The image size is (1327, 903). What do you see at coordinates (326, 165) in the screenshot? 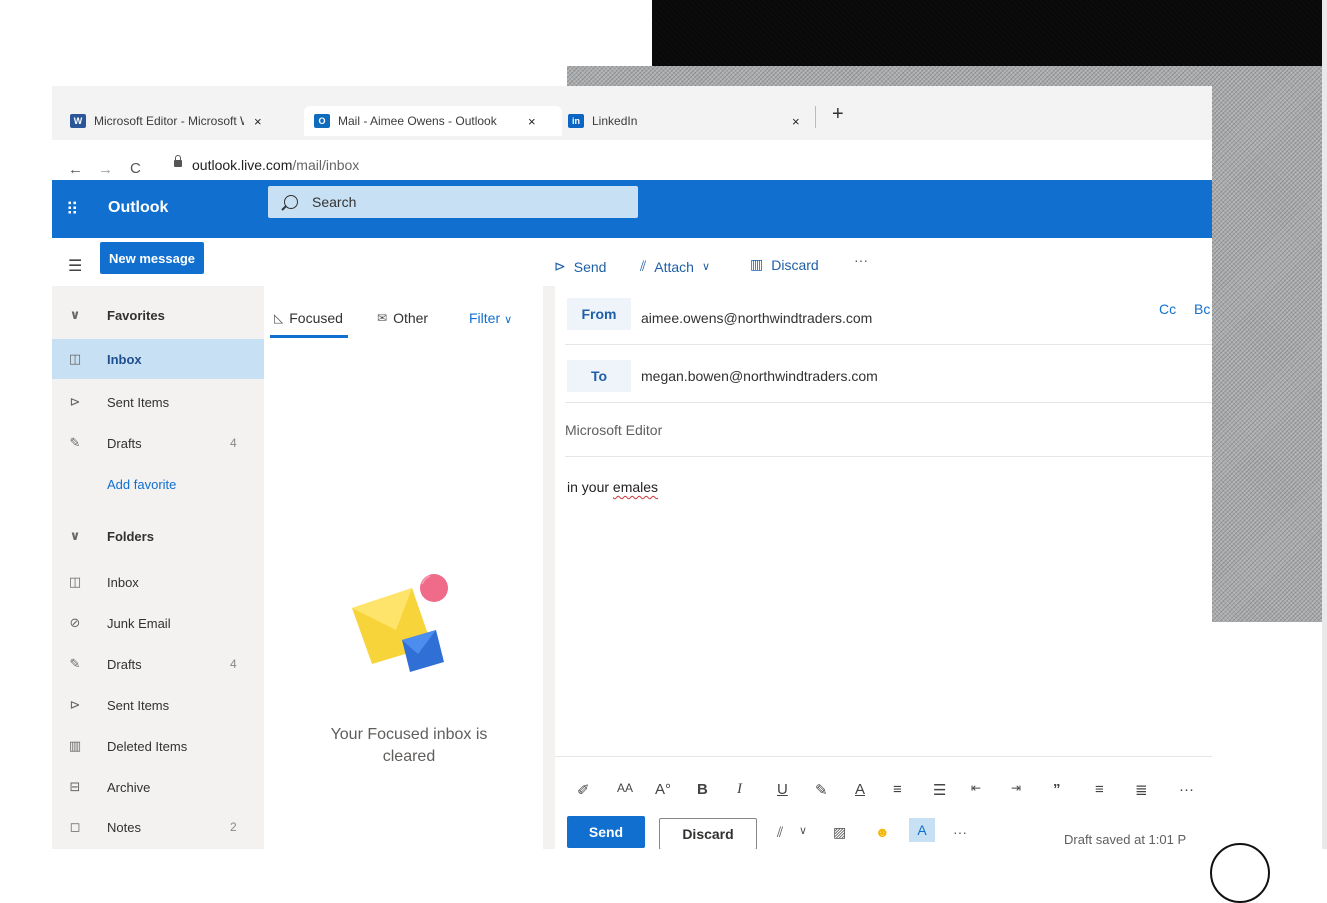
I see `url-path: /mail/inbox` at bounding box center [326, 165].